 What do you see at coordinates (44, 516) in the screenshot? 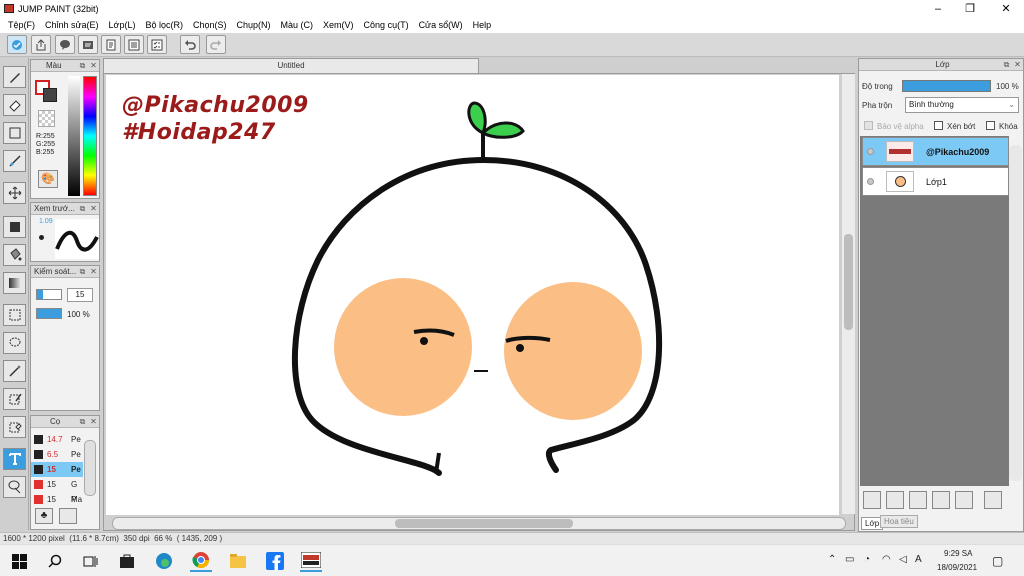
I see `add-brush-icon: ♣` at bounding box center [44, 516].